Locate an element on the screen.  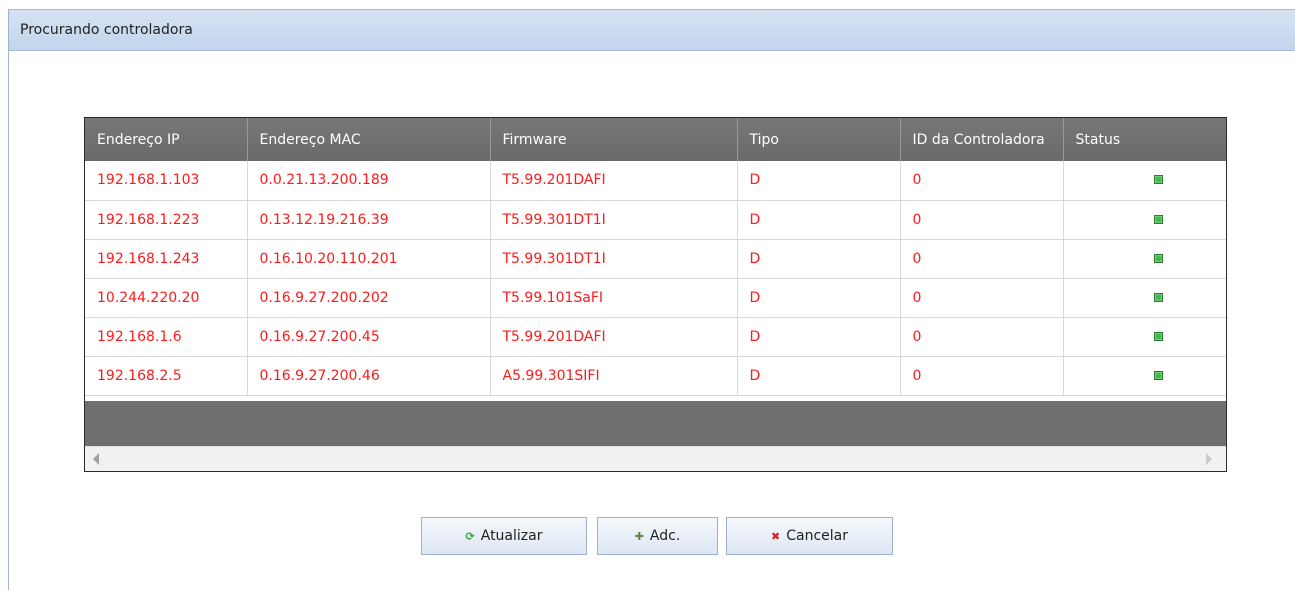
column-header-status: Status is located at coordinates (1144, 139).